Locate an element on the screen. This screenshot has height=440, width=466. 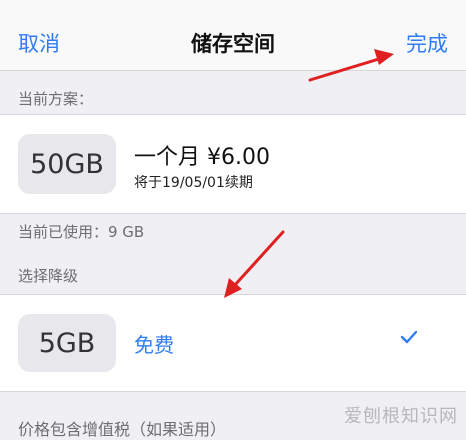
current-plan-header: 当前方案： is located at coordinates (56, 99).